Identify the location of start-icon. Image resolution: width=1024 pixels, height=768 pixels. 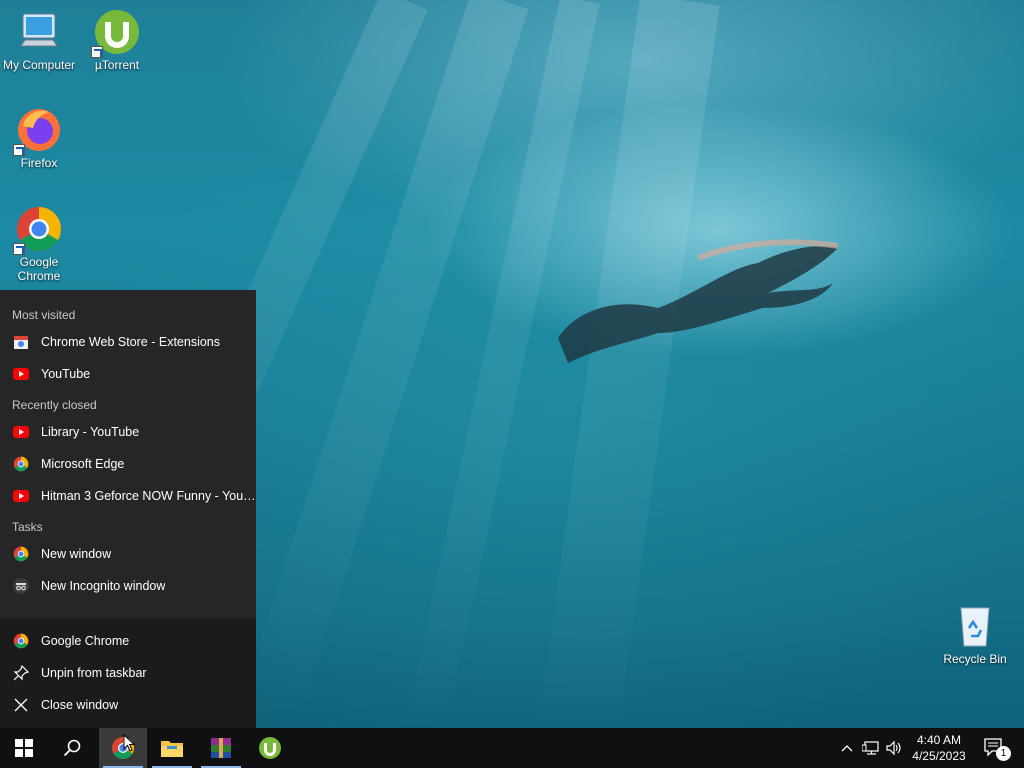
(24, 748).